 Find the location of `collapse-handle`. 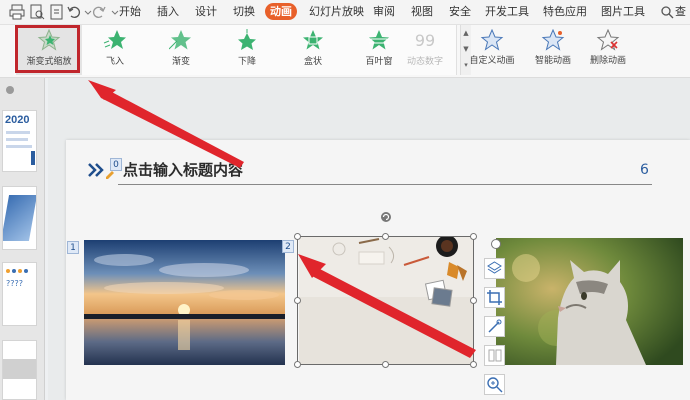

collapse-handle is located at coordinates (496, 244).